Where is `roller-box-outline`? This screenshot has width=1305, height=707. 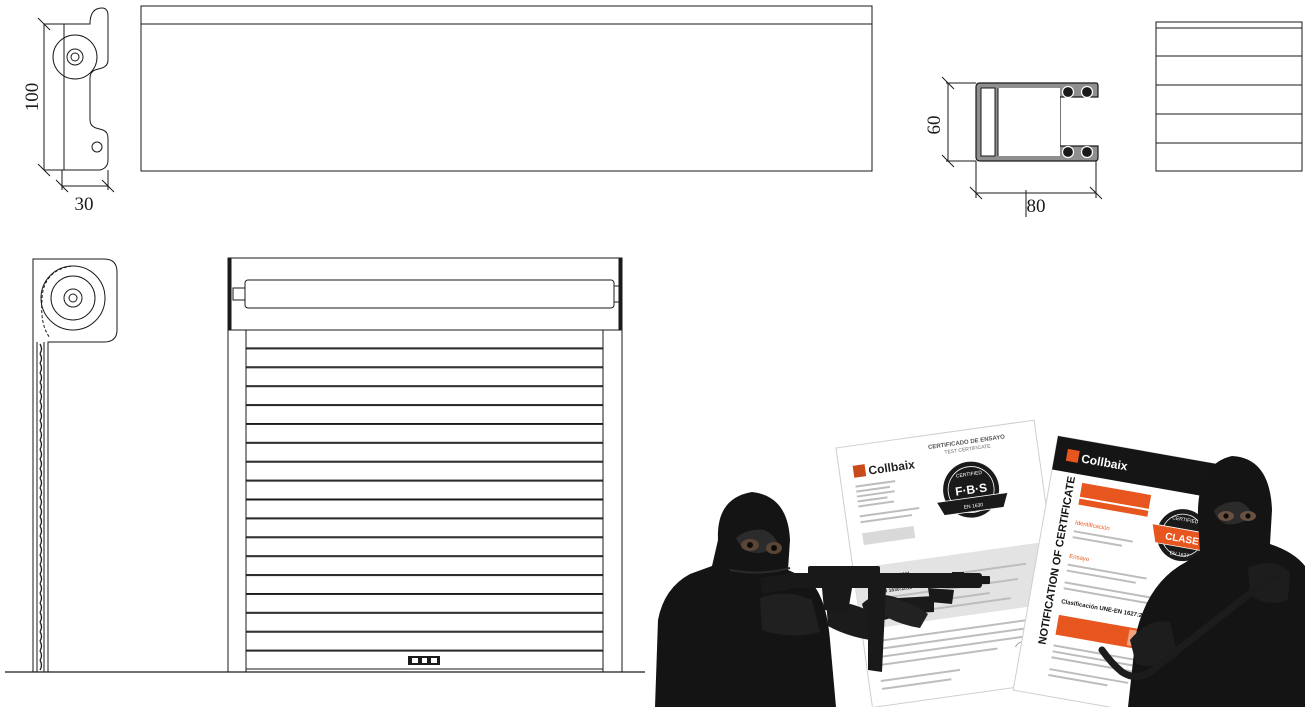
roller-box-outline is located at coordinates (75, 465).